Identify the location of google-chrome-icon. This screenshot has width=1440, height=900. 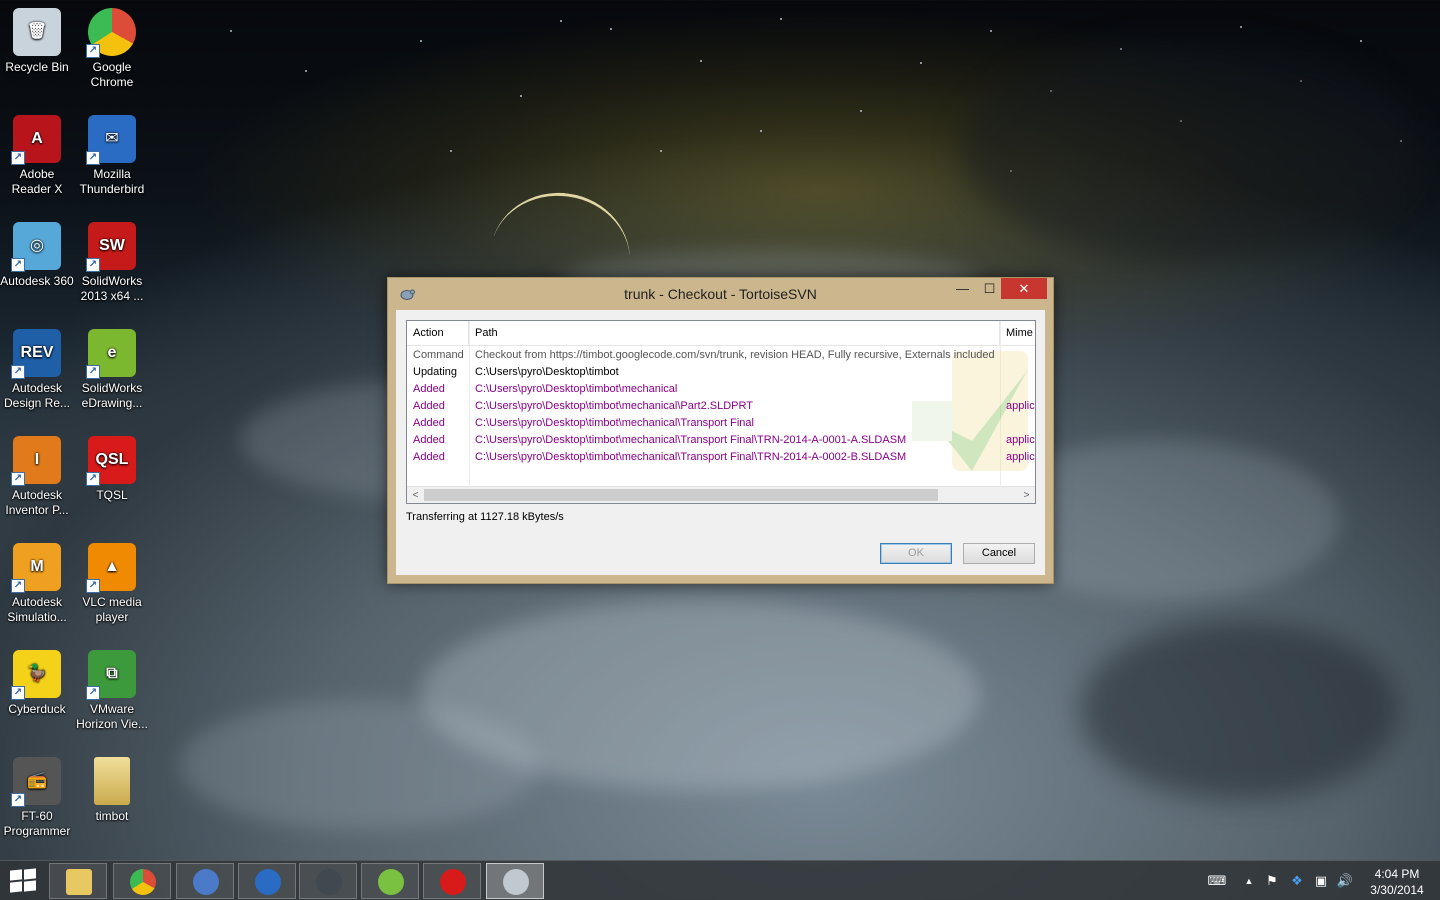
(143, 882).